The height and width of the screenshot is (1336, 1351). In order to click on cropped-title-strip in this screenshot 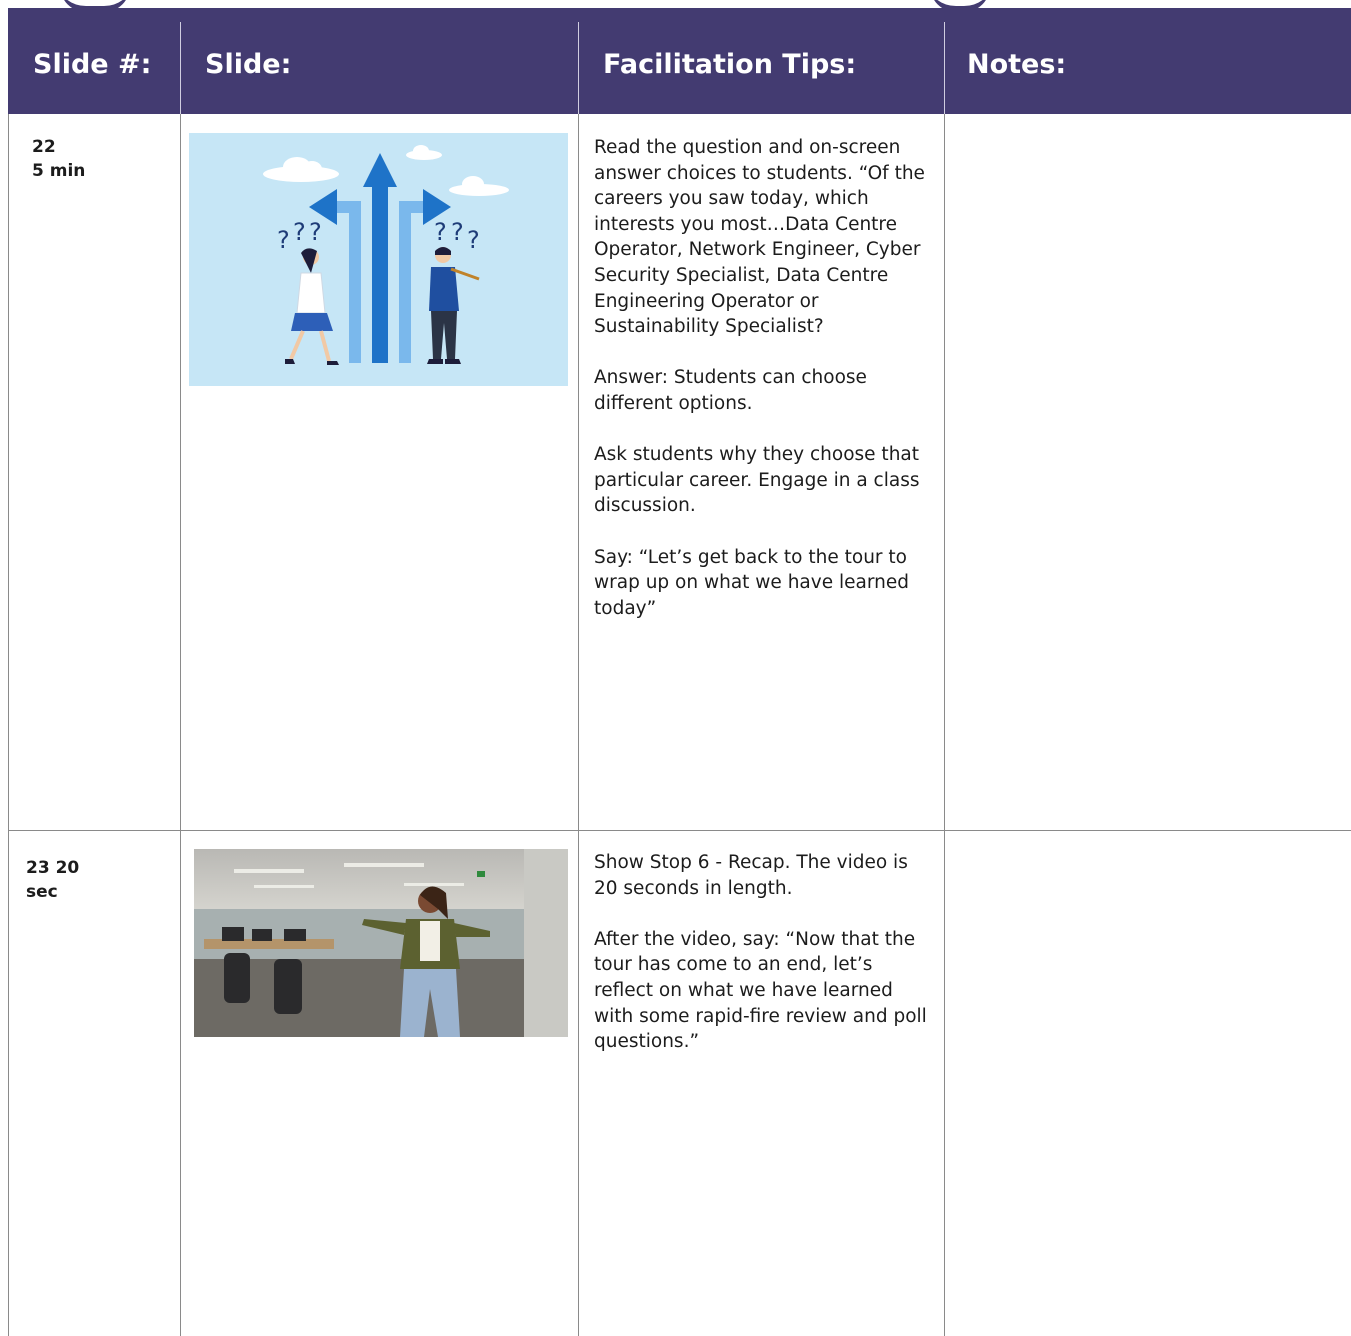, I will do `click(675, 4)`.